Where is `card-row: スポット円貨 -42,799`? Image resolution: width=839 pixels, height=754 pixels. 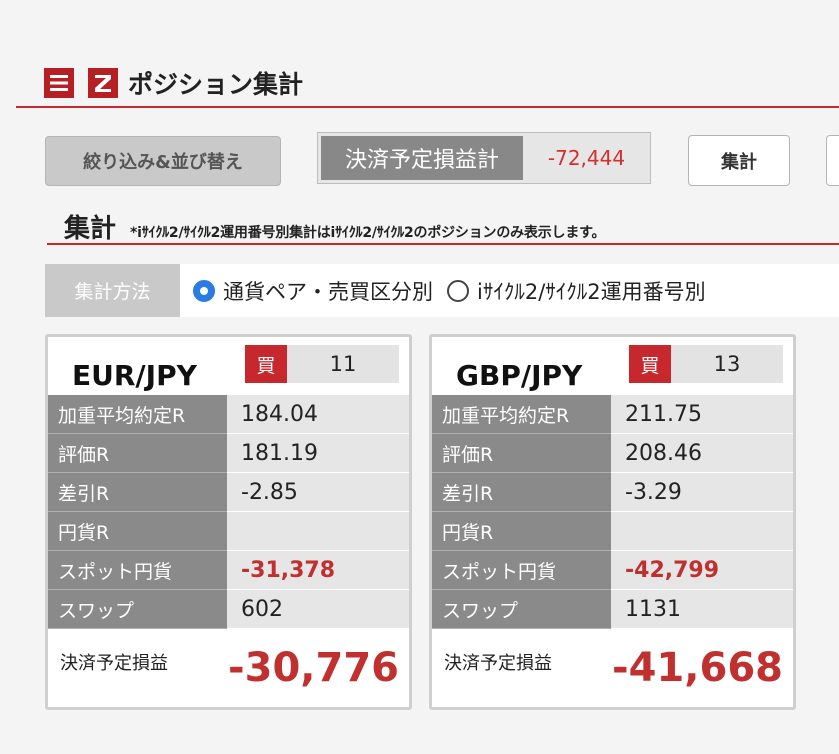
card-row: スポット円貨 -42,799 is located at coordinates (612, 570).